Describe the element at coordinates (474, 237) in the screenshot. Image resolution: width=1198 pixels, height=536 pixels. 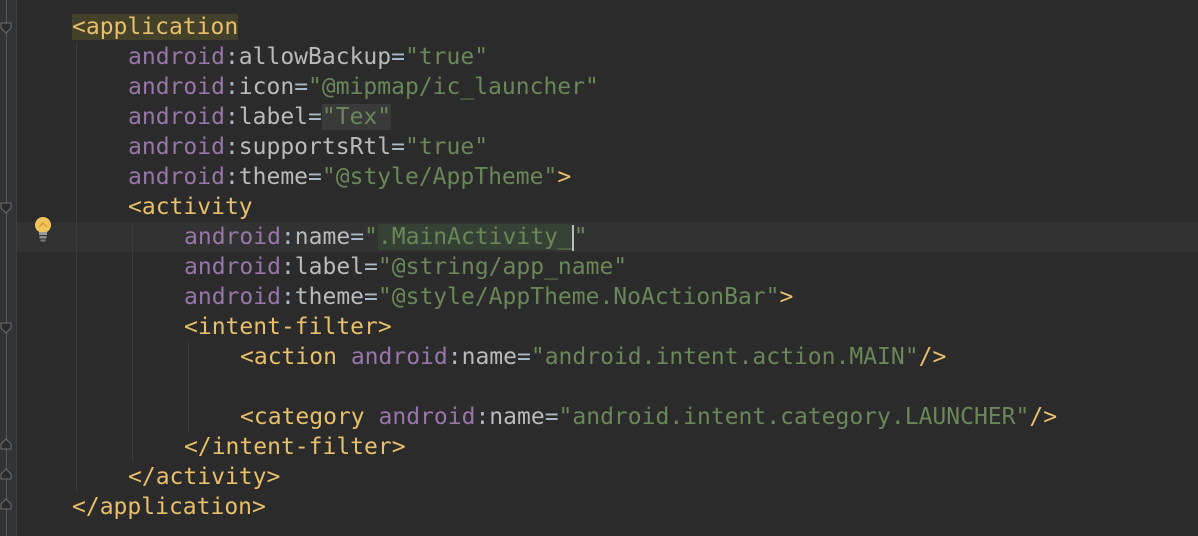
I see `attribute-value: .MainActivity_` at that location.